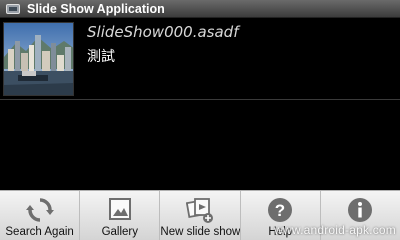 The height and width of the screenshot is (240, 400). Describe the element at coordinates (360, 210) in the screenshot. I see `info-icon` at that location.